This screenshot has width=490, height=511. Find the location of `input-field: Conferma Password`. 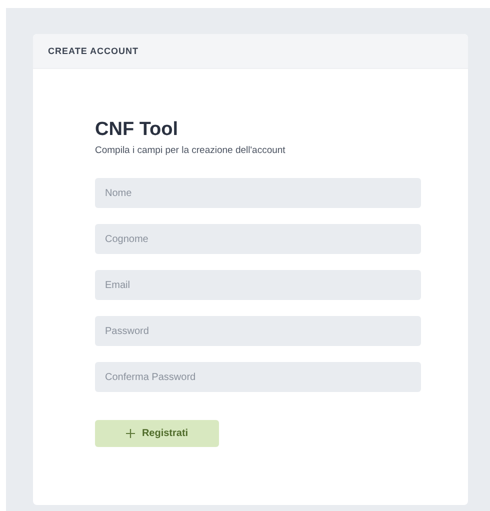

input-field: Conferma Password is located at coordinates (258, 377).